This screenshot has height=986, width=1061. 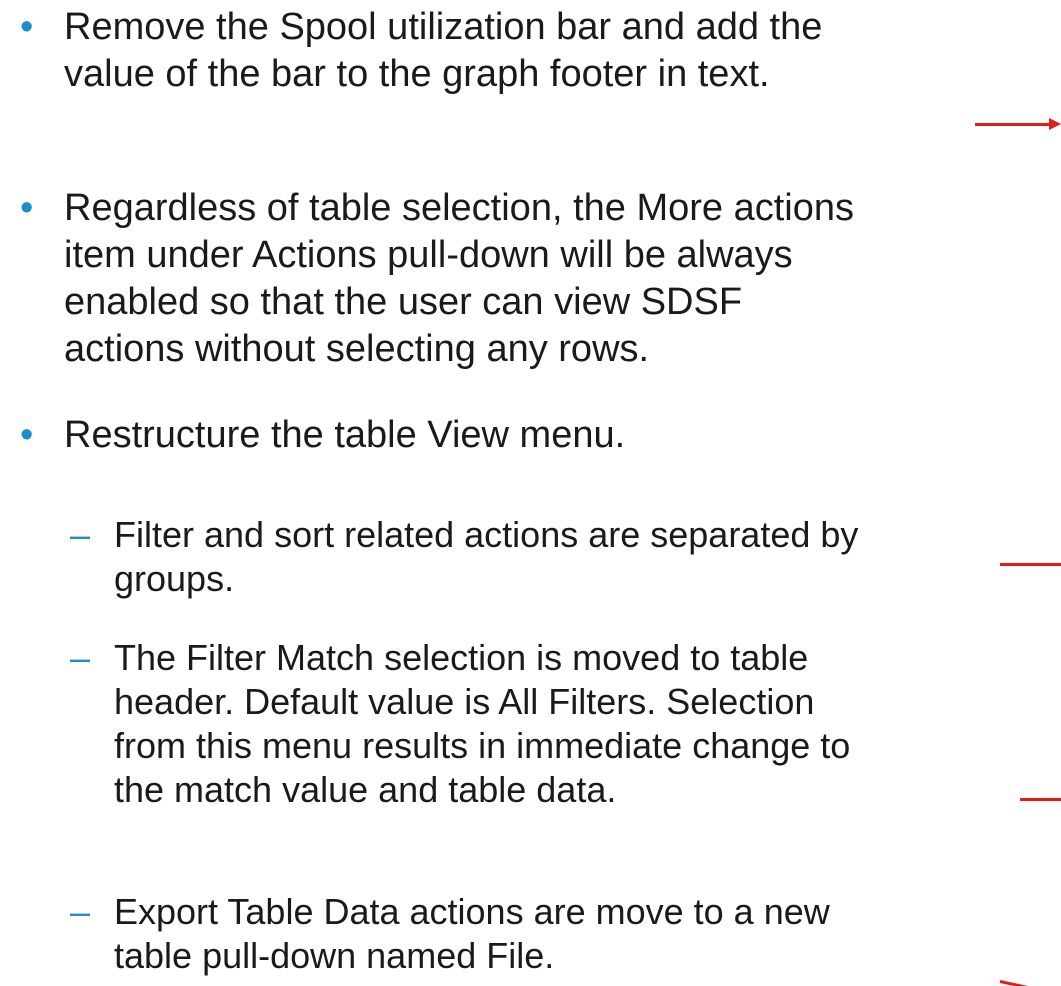 I want to click on bullet-text: Restructure the table View menu., so click(x=345, y=435).